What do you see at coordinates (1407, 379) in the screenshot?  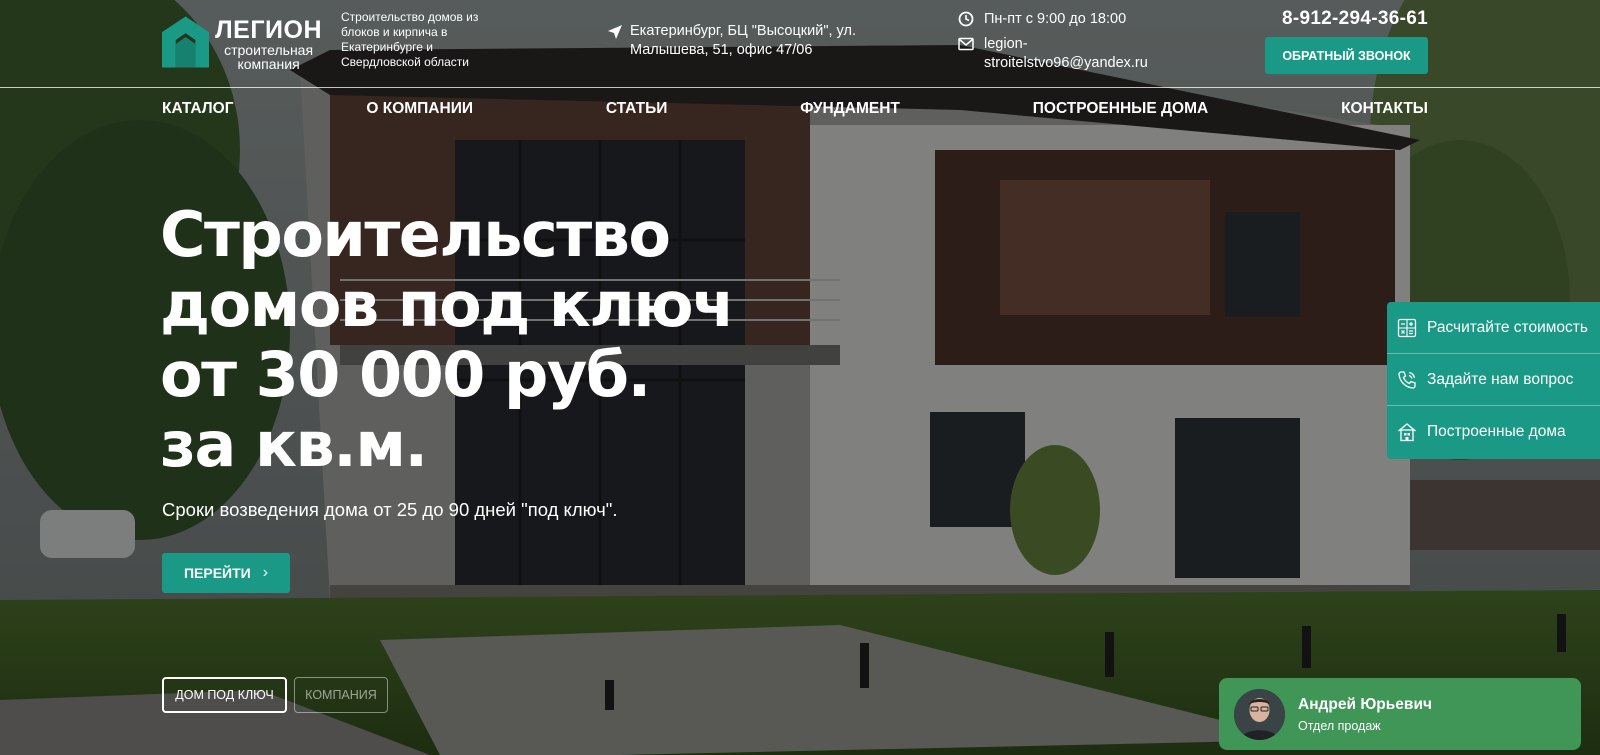 I see `phone-icon` at bounding box center [1407, 379].